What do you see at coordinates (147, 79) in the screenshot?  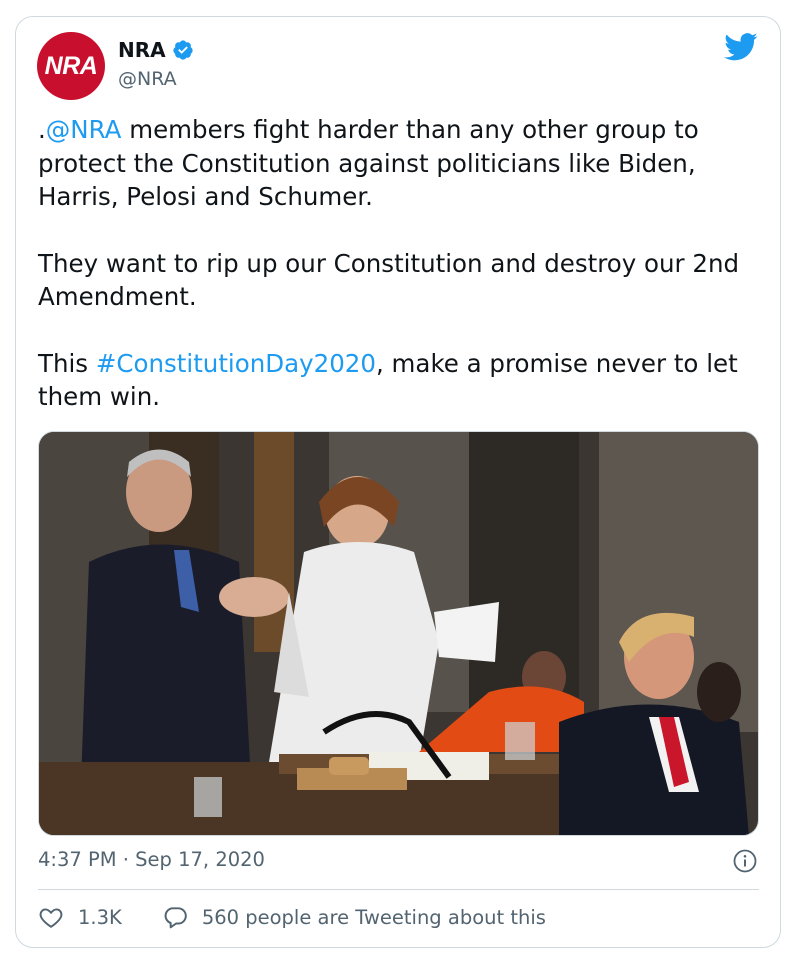 I see `account-handle: @NRA` at bounding box center [147, 79].